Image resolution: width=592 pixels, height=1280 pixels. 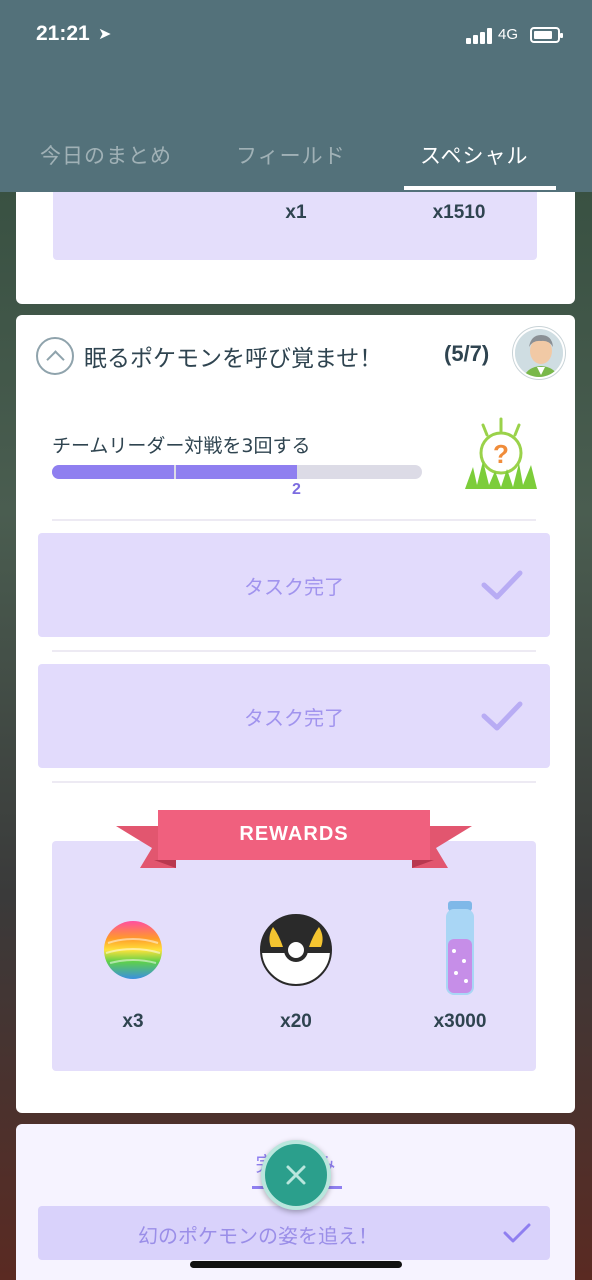 I want to click on rewards-title: REWARDS, so click(x=294, y=834).